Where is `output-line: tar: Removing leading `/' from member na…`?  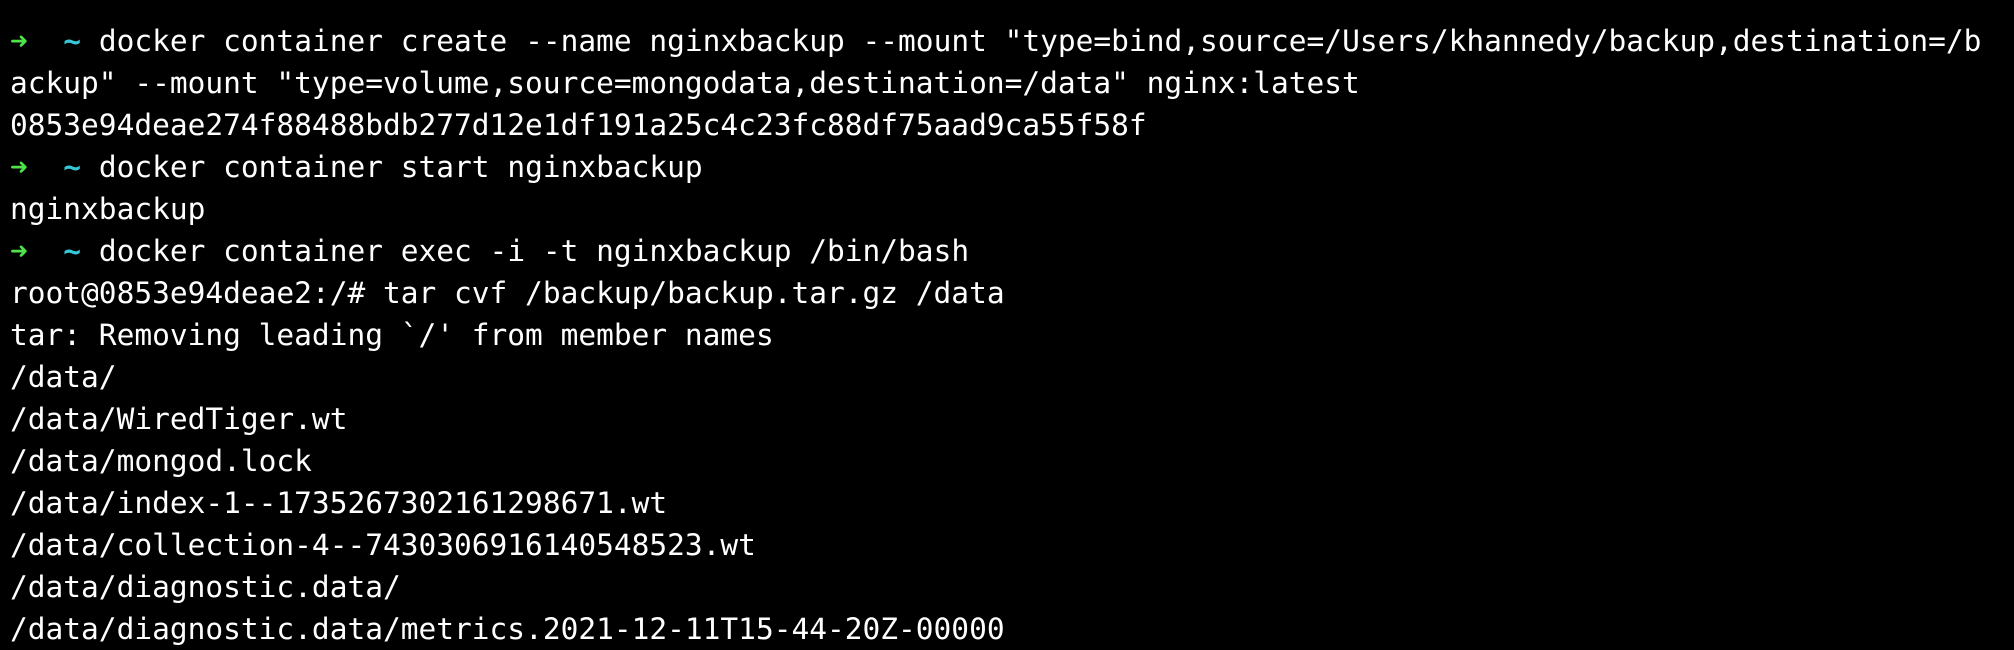 output-line: tar: Removing leading `/' from member na… is located at coordinates (392, 335).